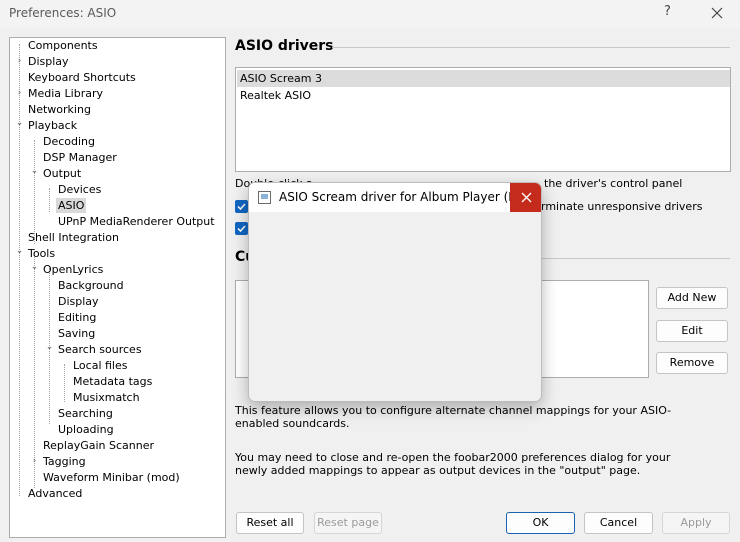 The image size is (740, 542). What do you see at coordinates (73, 237) in the screenshot?
I see `tree-item-shell-integration: Shell Integration` at bounding box center [73, 237].